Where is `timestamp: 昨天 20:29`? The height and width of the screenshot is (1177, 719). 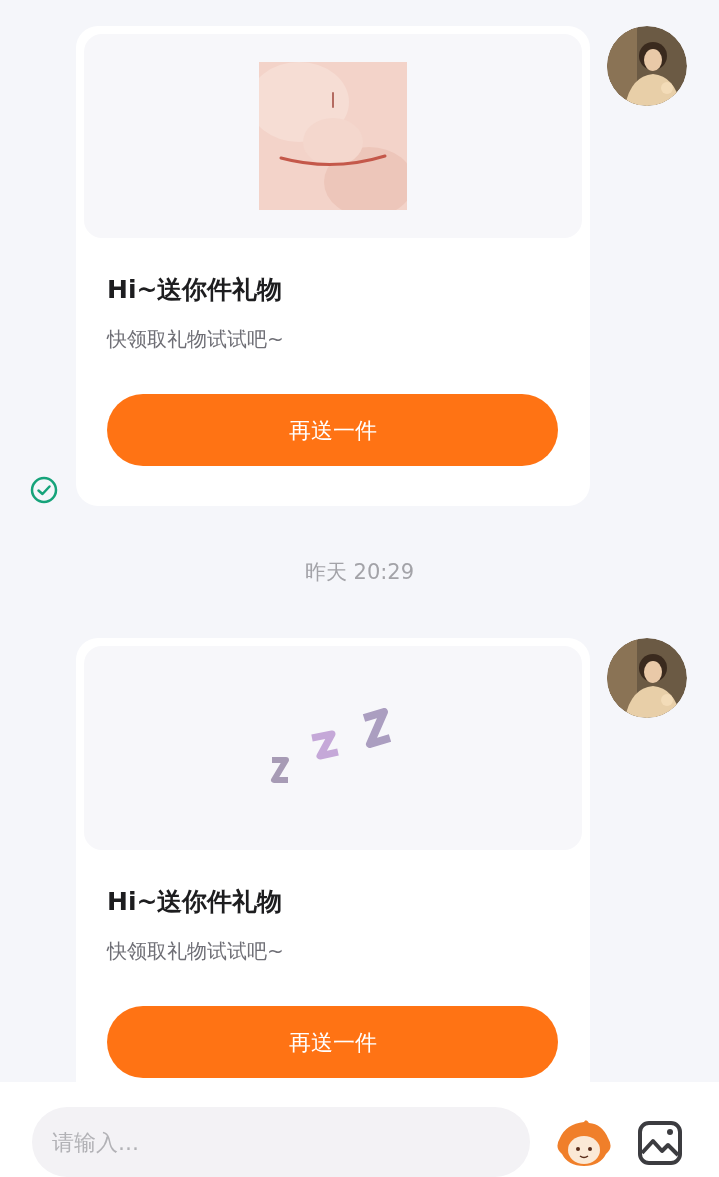 timestamp: 昨天 20:29 is located at coordinates (359, 572).